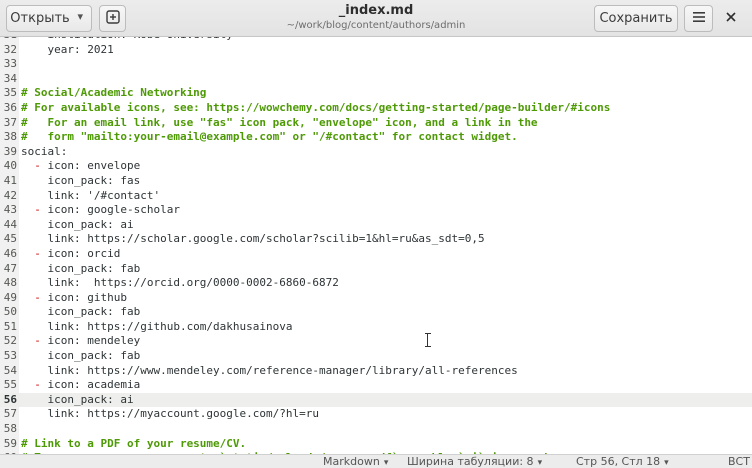 The image size is (752, 468). Describe the element at coordinates (351, 461) in the screenshot. I see `language-label: Markdown` at that location.